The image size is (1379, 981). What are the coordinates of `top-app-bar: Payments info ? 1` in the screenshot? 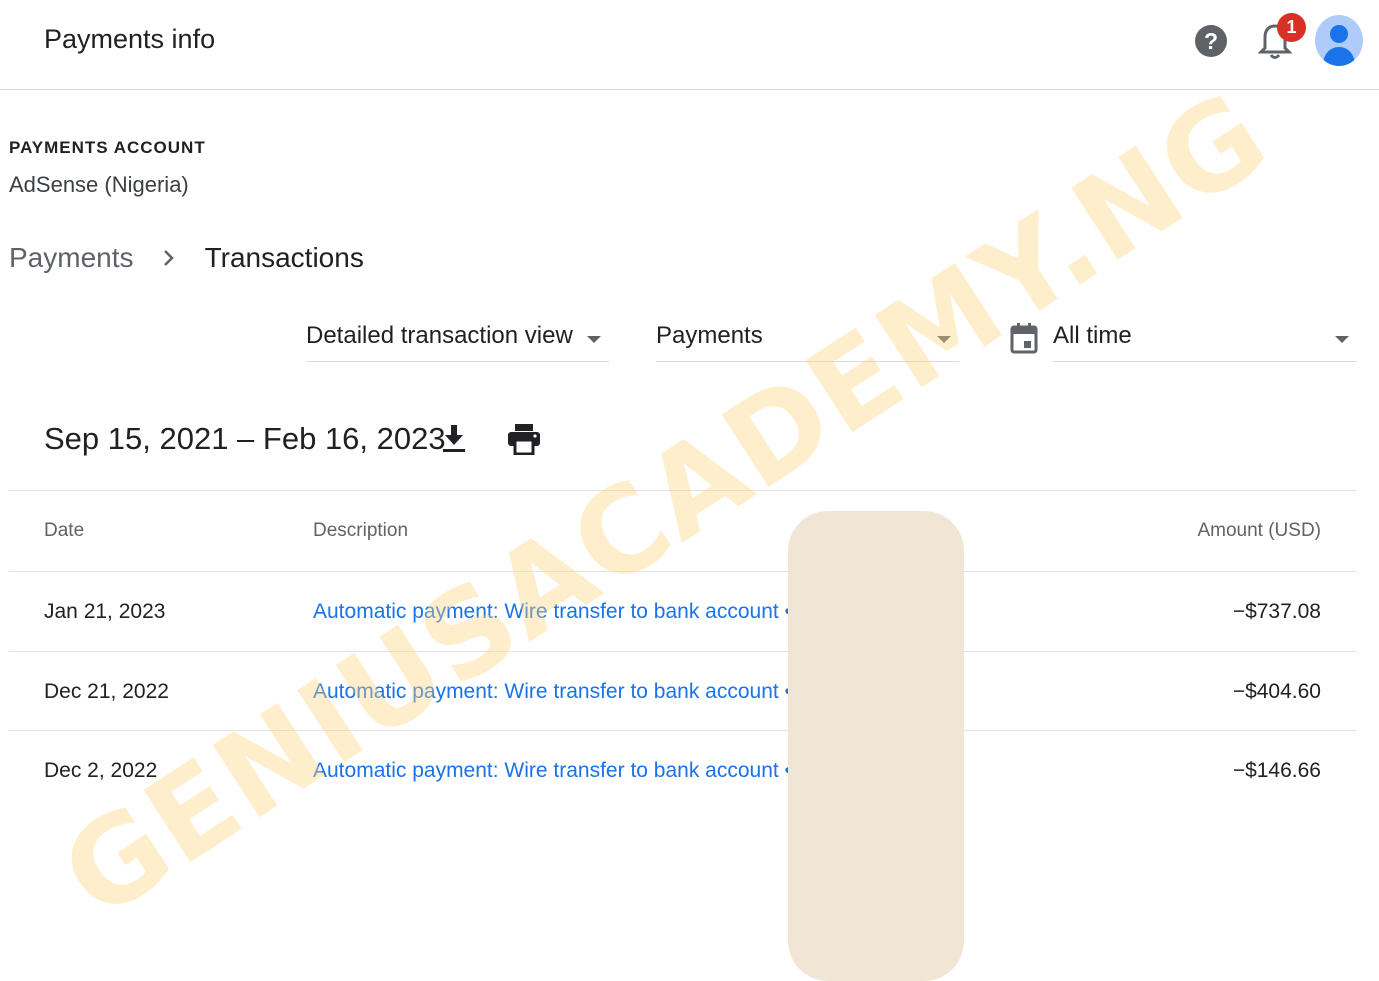 It's located at (689, 45).